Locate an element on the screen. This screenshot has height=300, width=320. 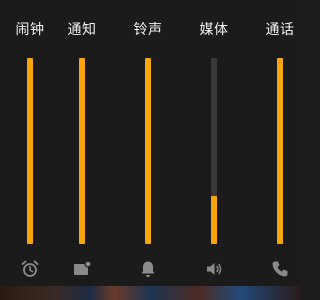
call-label: 通话 is located at coordinates (280, 30).